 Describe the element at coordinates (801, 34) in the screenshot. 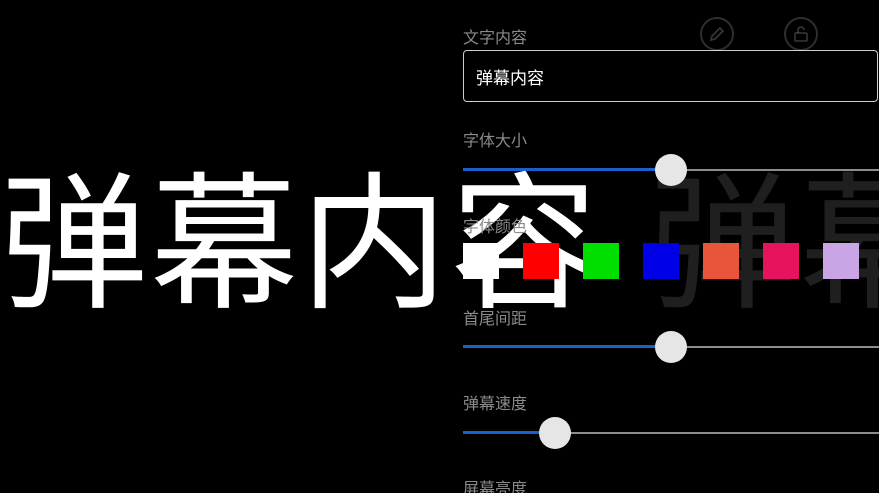

I see `lock-icon` at that location.